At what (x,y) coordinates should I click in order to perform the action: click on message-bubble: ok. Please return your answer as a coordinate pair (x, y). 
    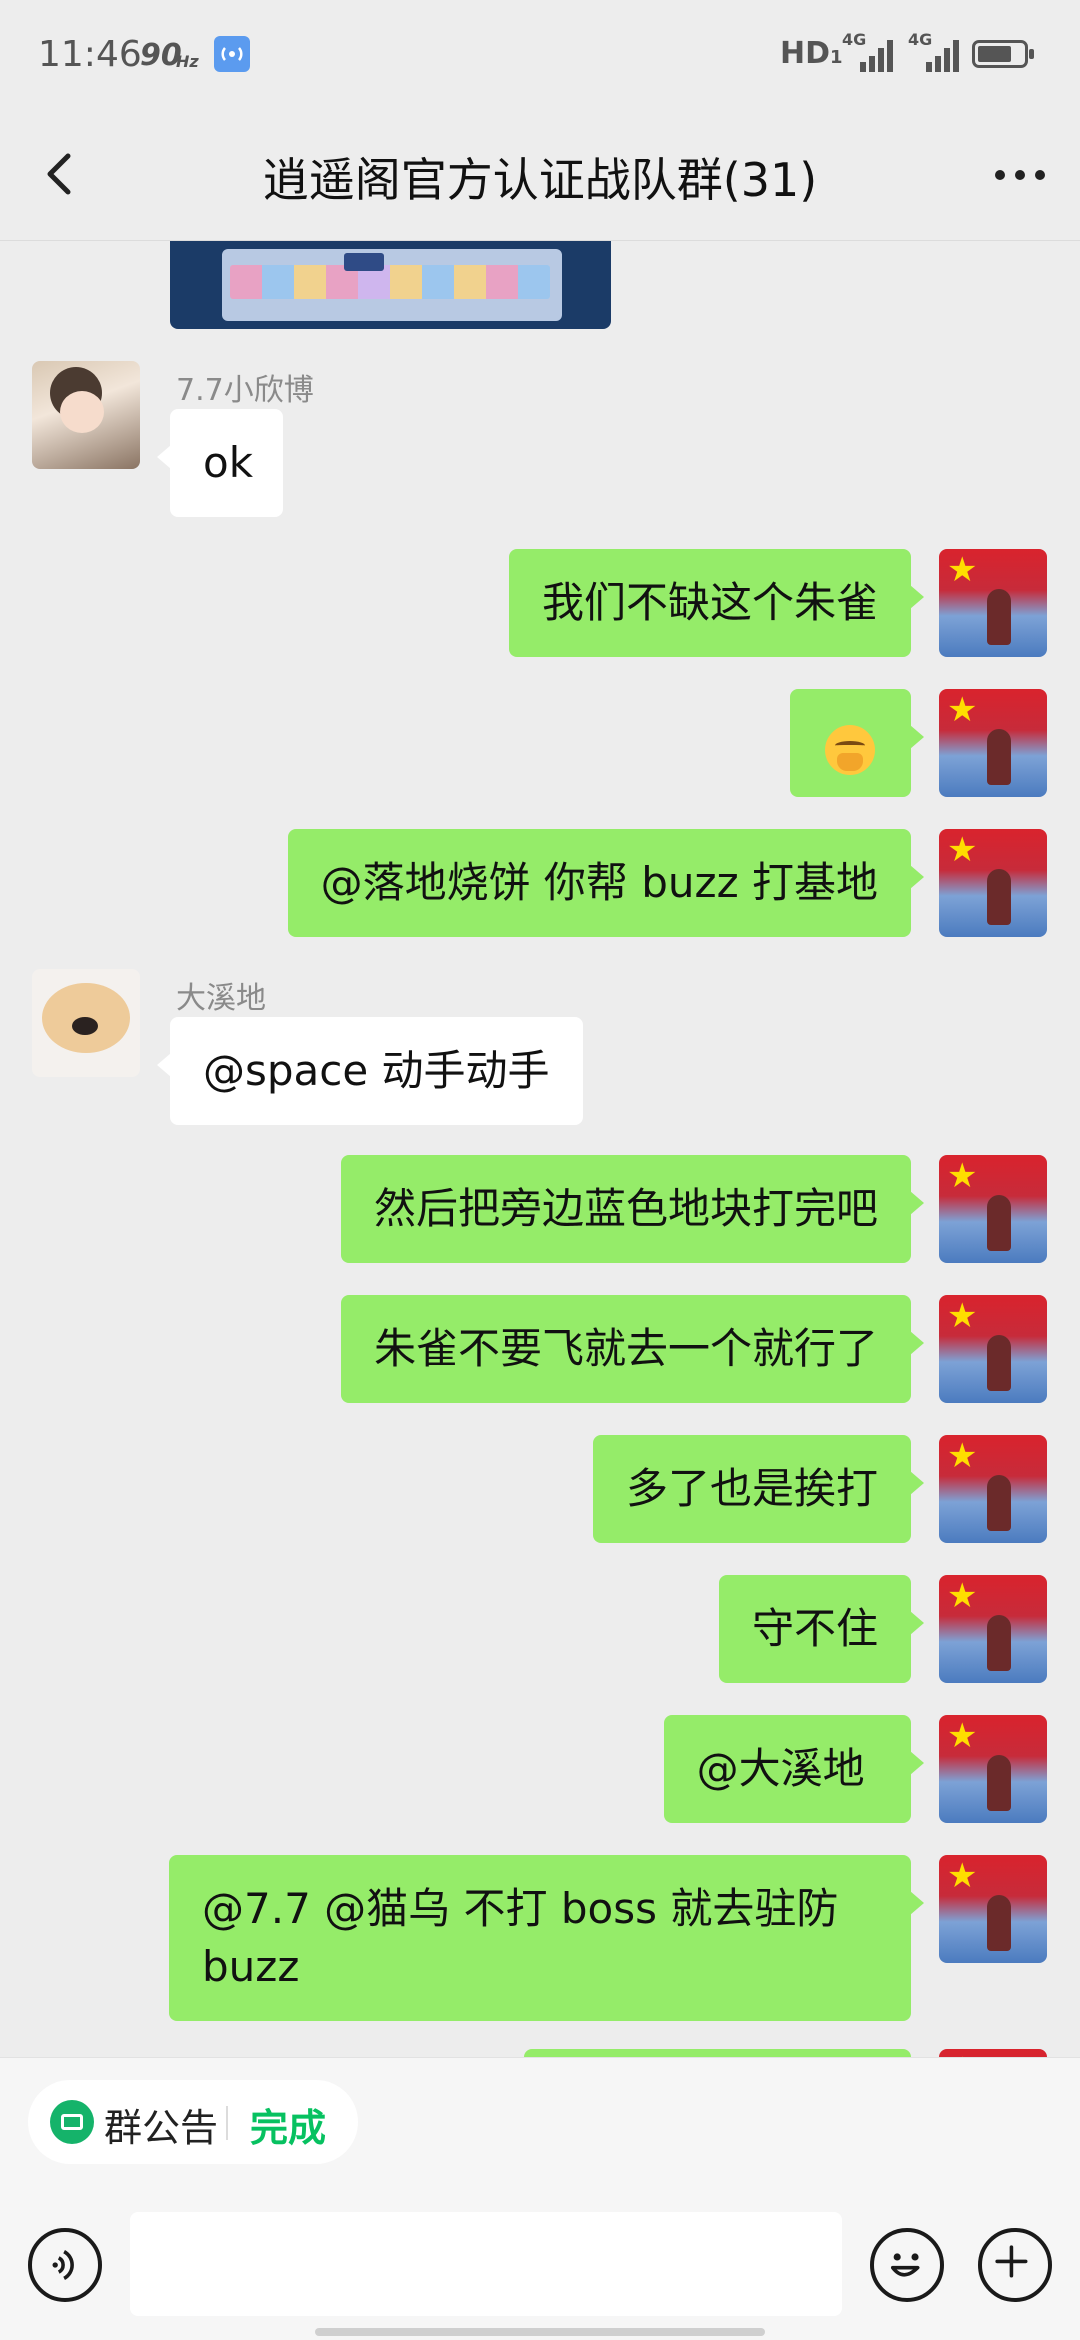
    Looking at the image, I should click on (220, 463).